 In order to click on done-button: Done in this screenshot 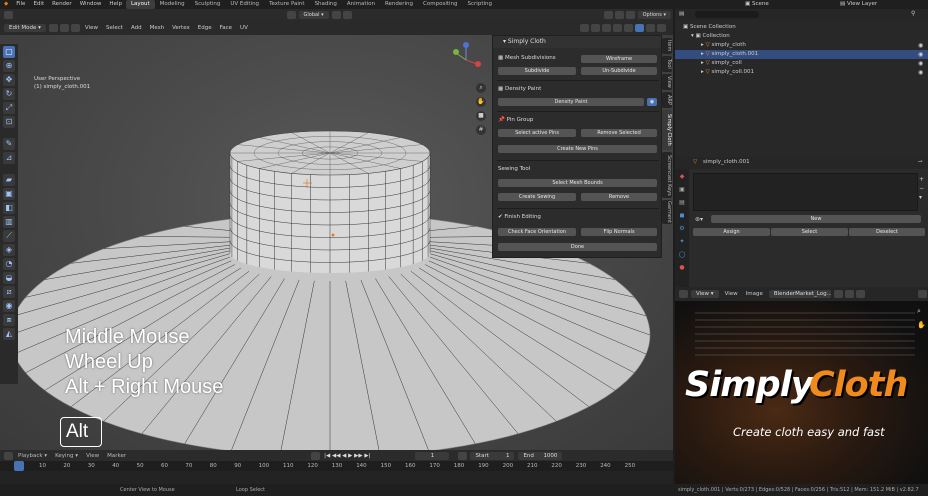, I will do `click(577, 247)`.